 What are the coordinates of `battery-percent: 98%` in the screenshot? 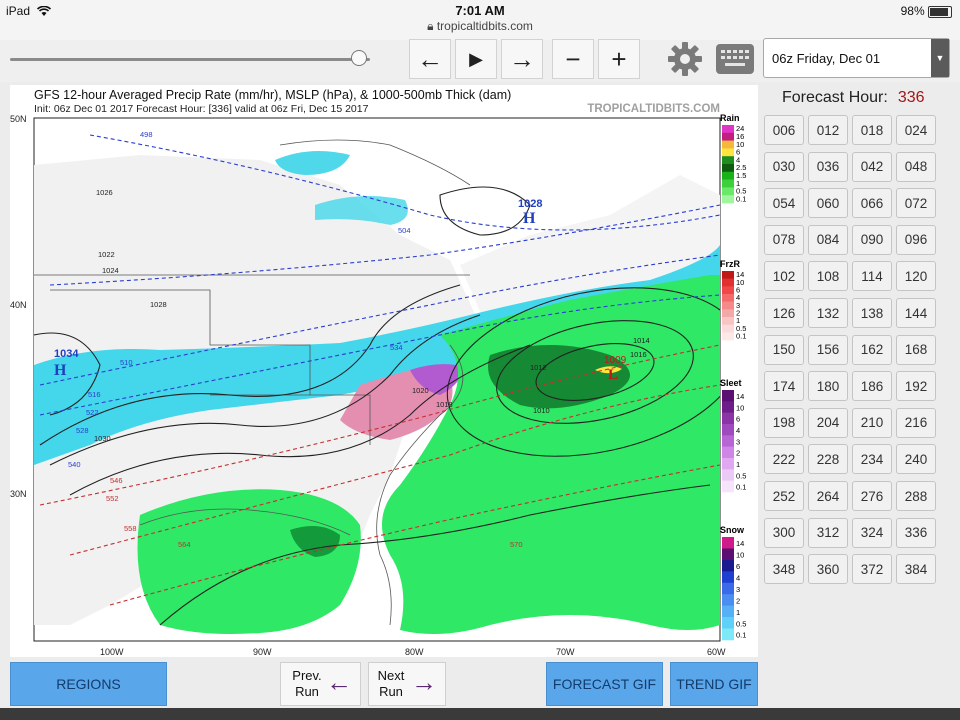 It's located at (912, 11).